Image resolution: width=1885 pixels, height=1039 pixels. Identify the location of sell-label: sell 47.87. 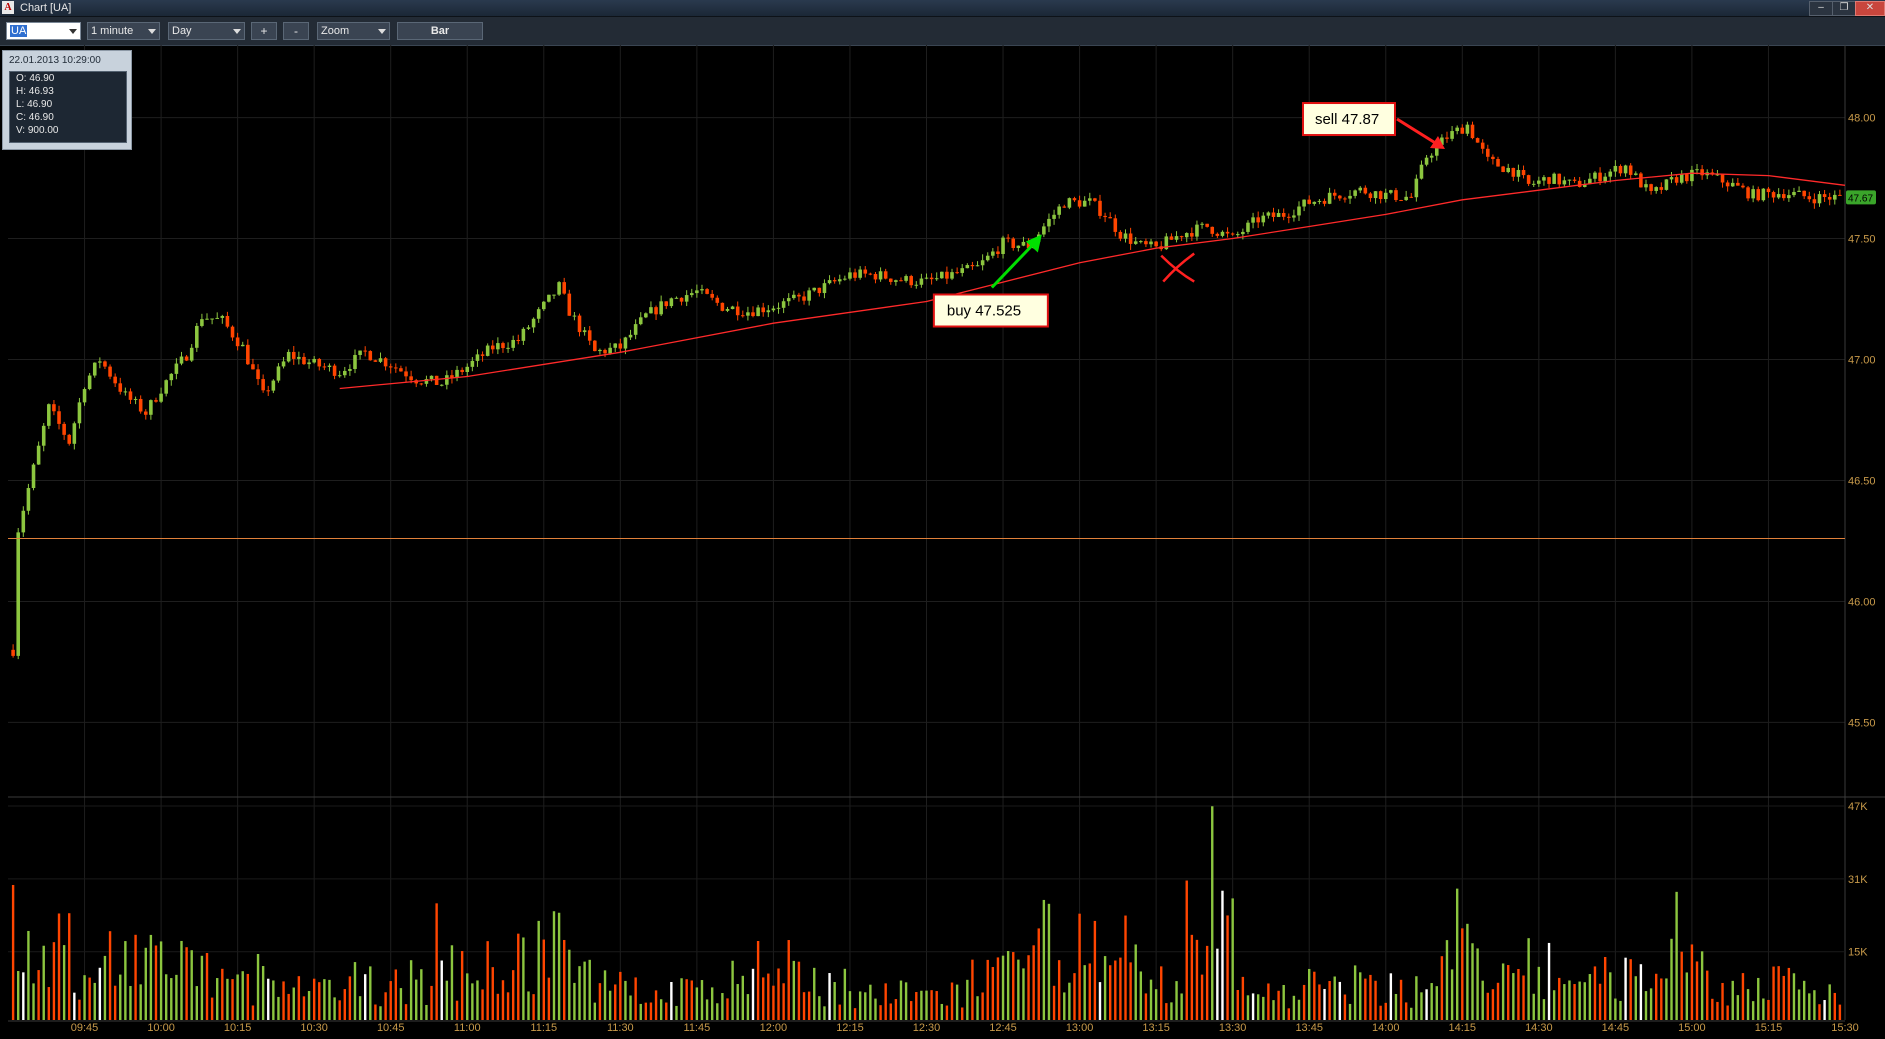
(1347, 119).